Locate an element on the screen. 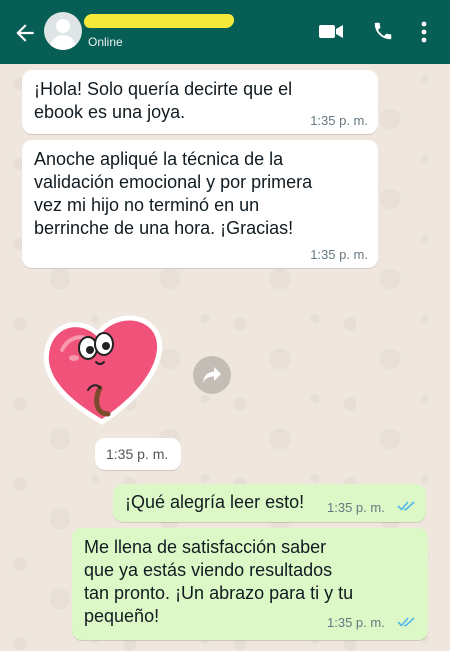 The image size is (450, 651). heart-character-sticker is located at coordinates (105, 370).